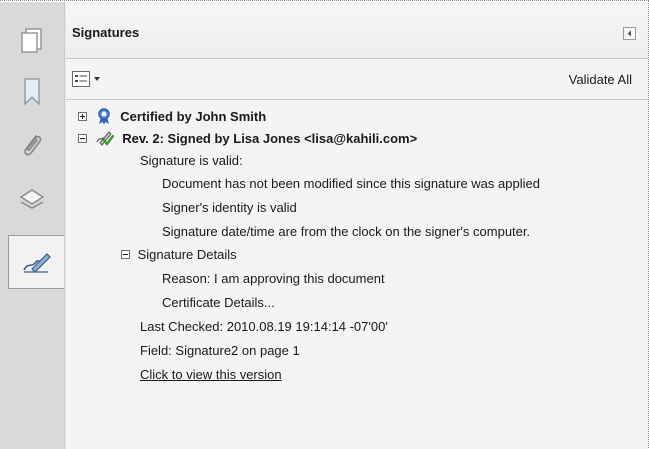 This screenshot has height=449, width=649. I want to click on signature-status: Signature is valid:, so click(191, 160).